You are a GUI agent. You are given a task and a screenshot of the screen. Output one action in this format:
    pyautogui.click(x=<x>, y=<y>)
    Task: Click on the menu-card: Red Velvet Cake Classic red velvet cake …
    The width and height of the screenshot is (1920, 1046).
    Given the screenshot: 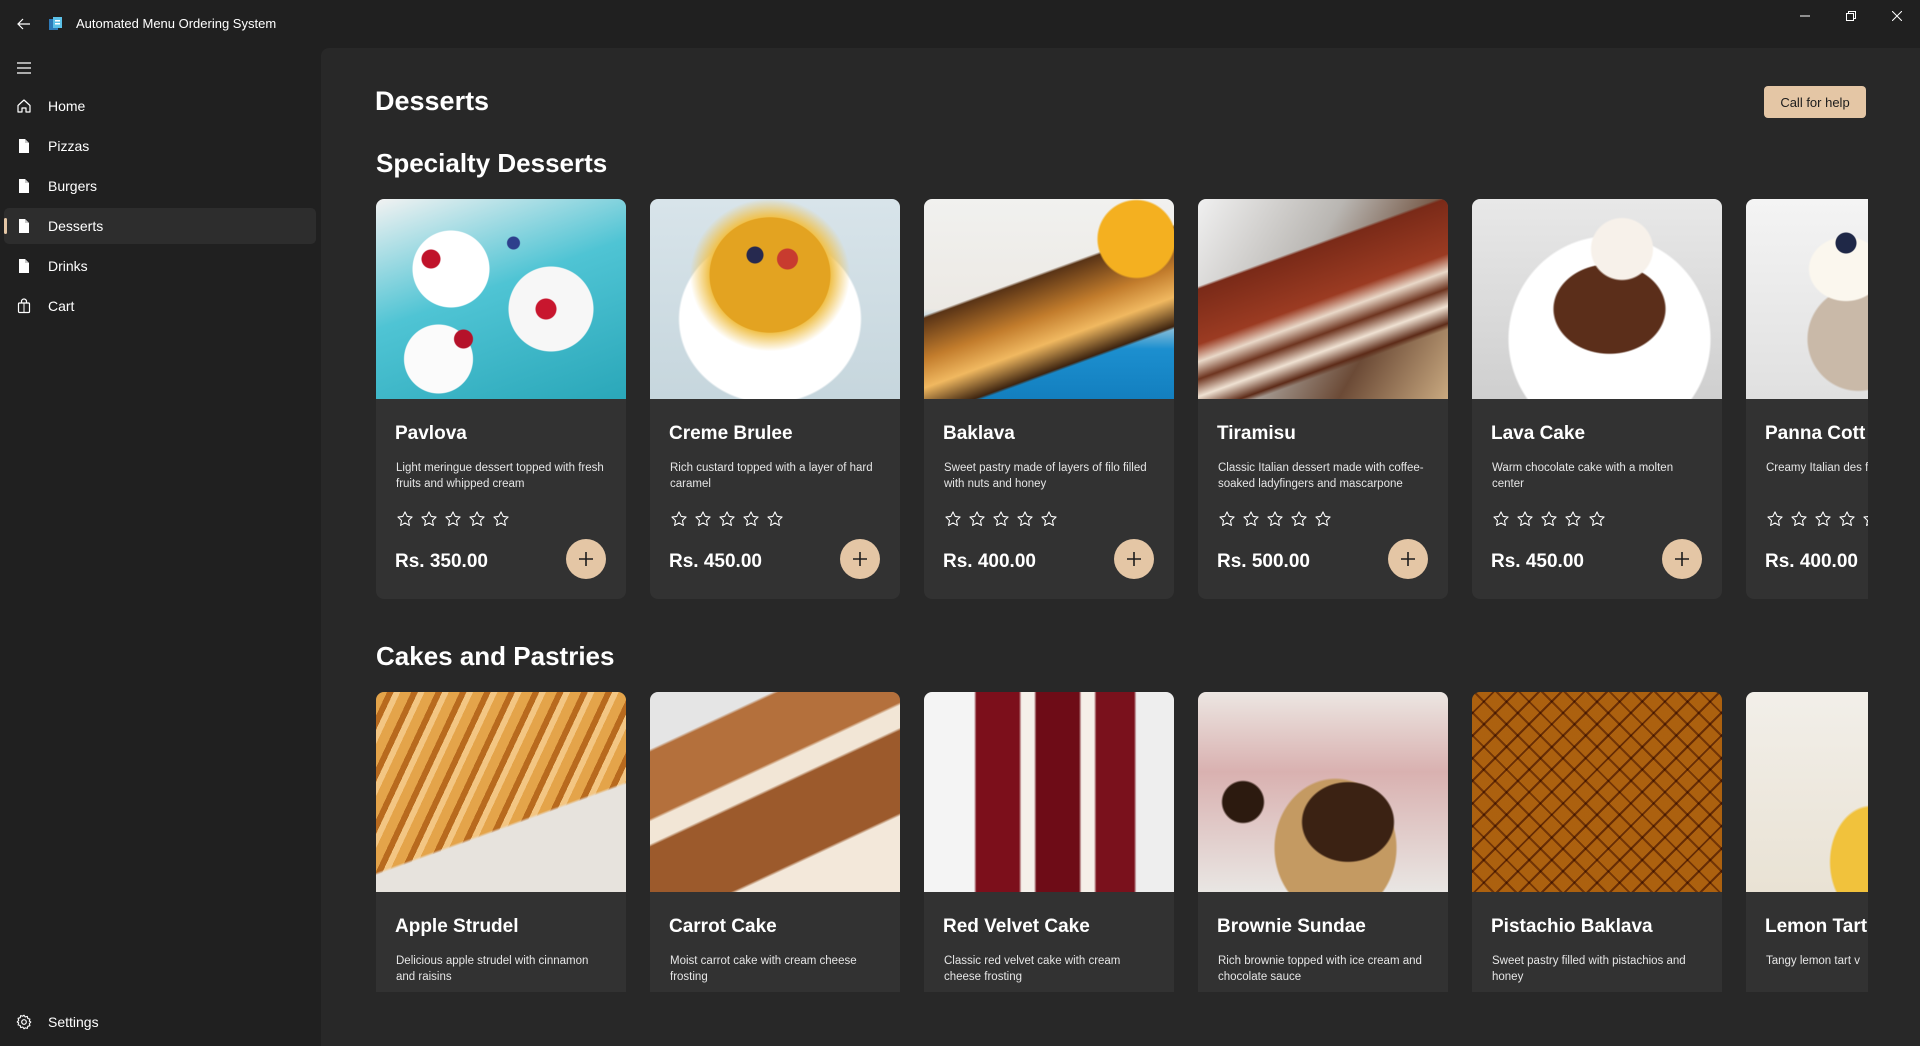 What is the action you would take?
    pyautogui.click(x=1049, y=842)
    